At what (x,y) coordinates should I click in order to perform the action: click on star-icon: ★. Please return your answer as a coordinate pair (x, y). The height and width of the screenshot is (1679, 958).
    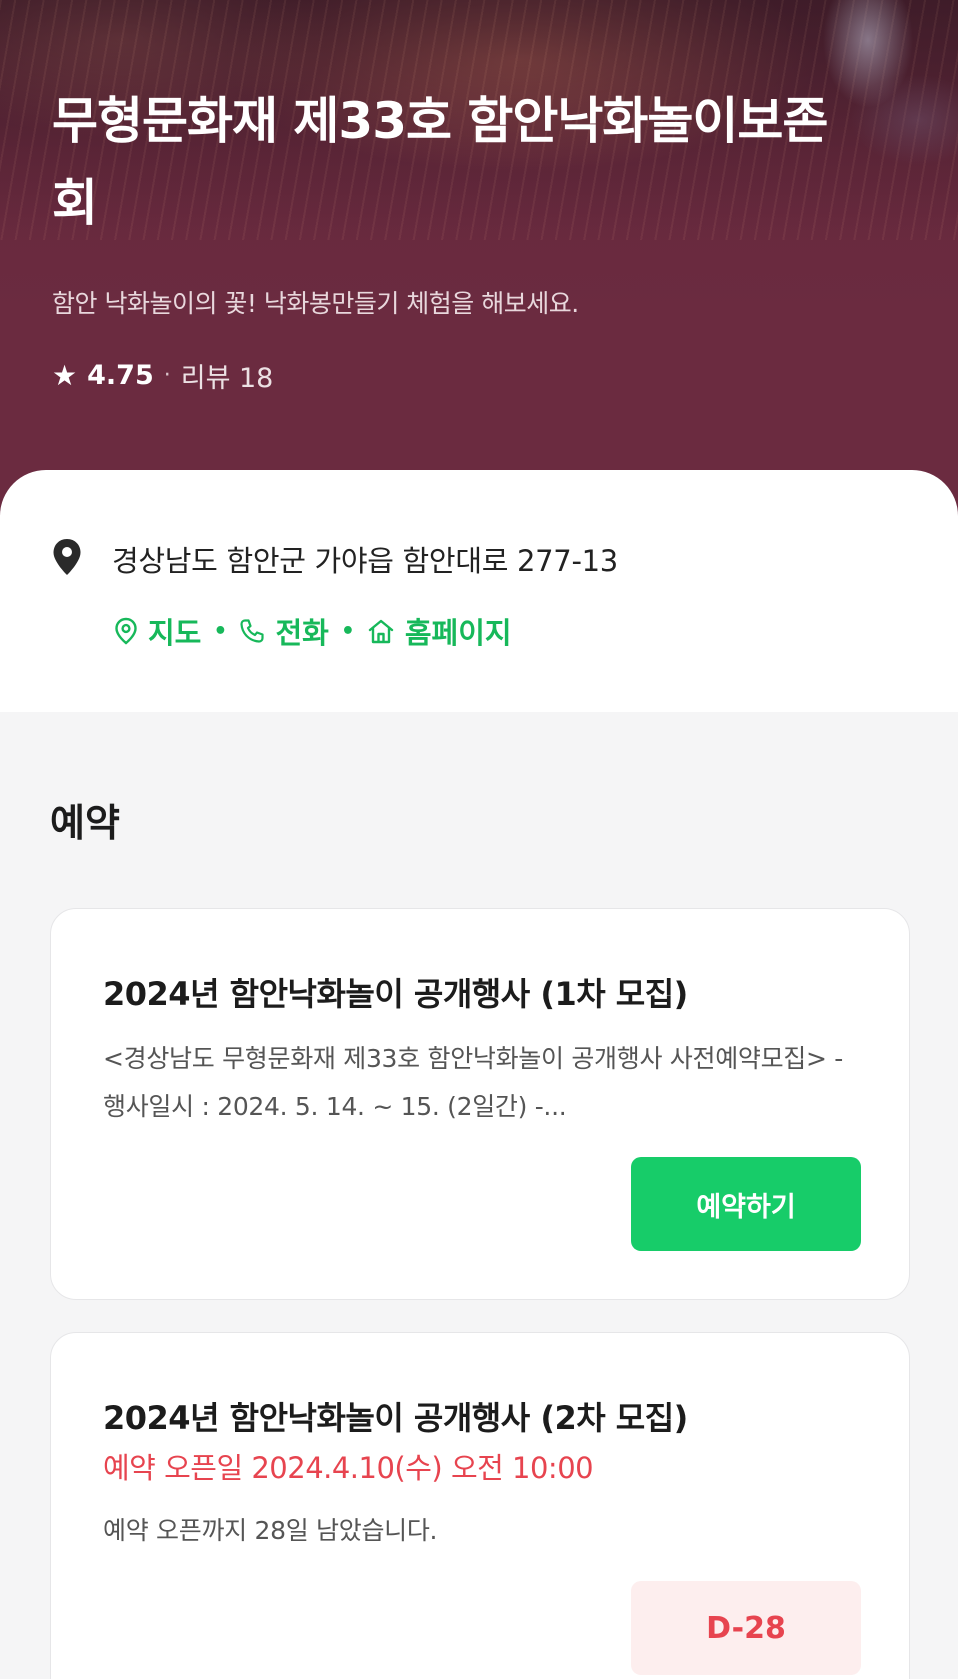
    Looking at the image, I should click on (65, 375).